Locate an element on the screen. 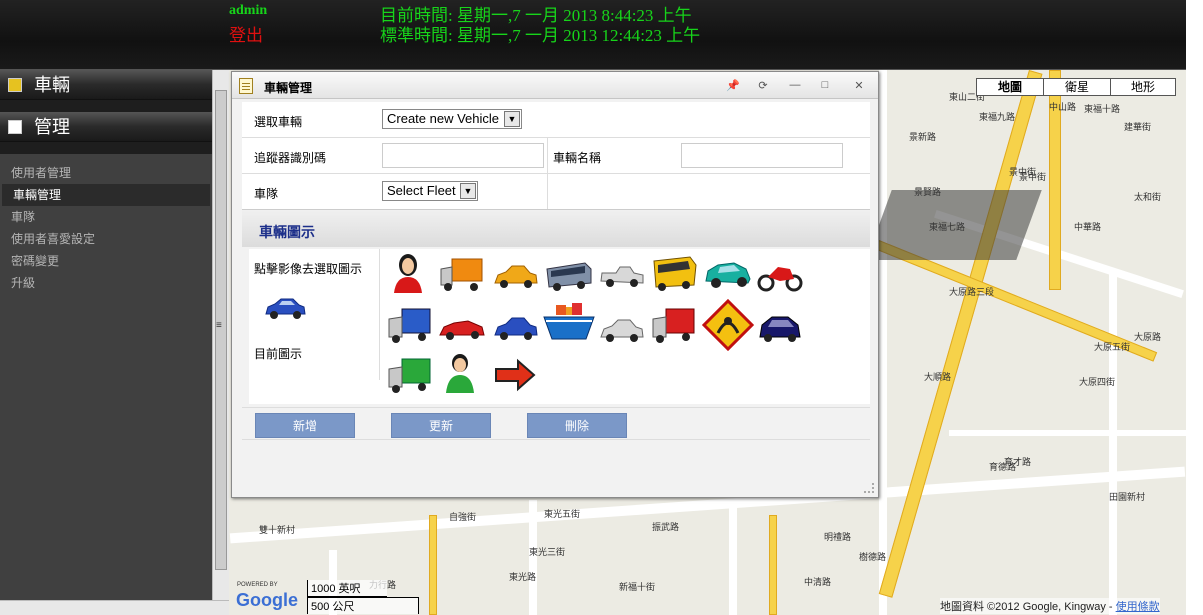 The height and width of the screenshot is (615, 1203). map-label: 景賢路 is located at coordinates (928, 192).